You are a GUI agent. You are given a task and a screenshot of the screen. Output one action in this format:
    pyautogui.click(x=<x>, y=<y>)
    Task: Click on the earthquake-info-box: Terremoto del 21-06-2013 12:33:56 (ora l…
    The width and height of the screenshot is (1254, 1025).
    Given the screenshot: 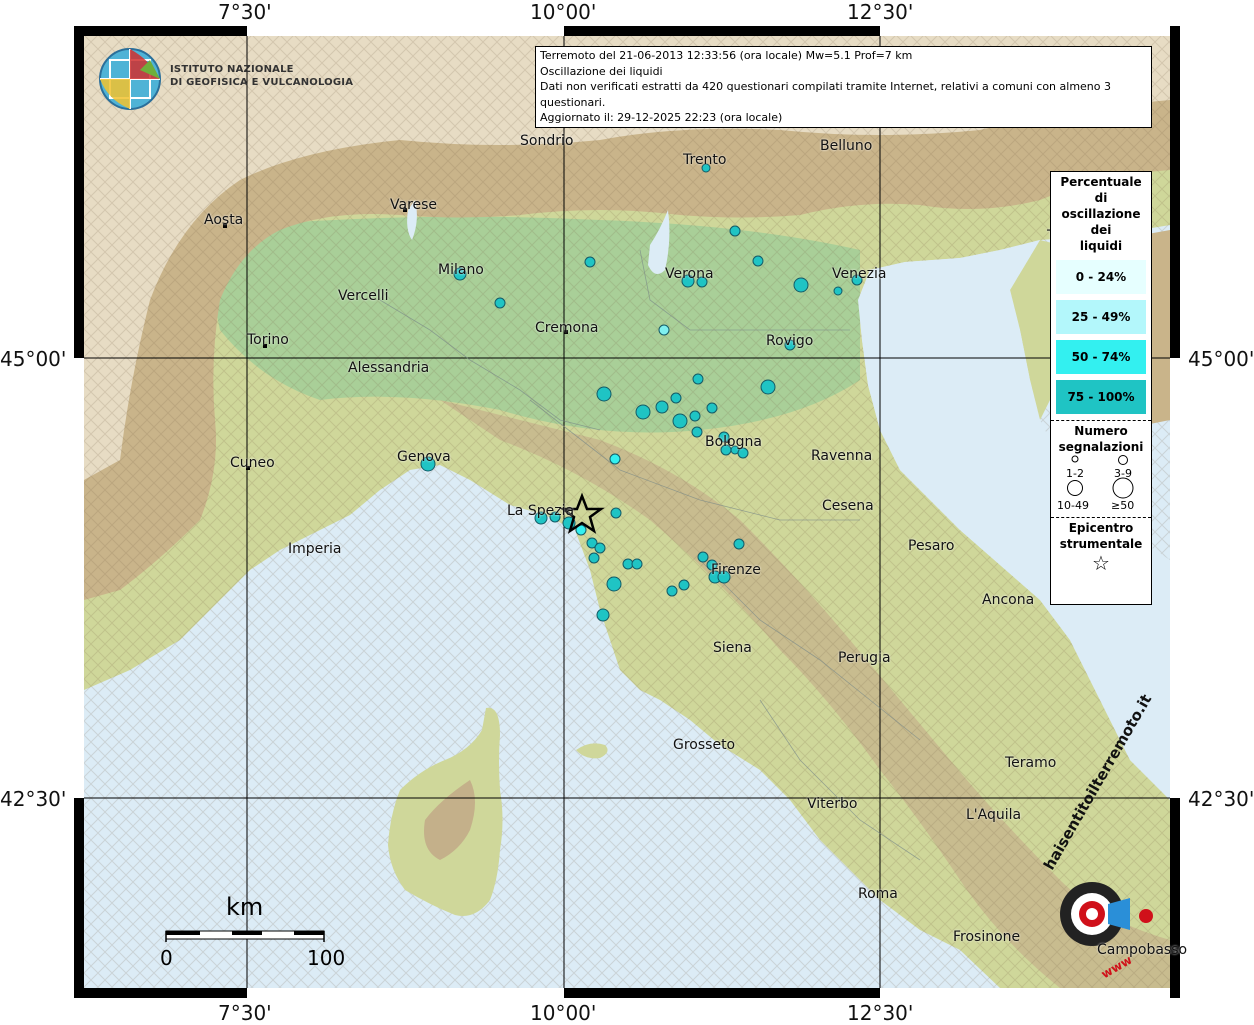 What is the action you would take?
    pyautogui.click(x=843, y=87)
    